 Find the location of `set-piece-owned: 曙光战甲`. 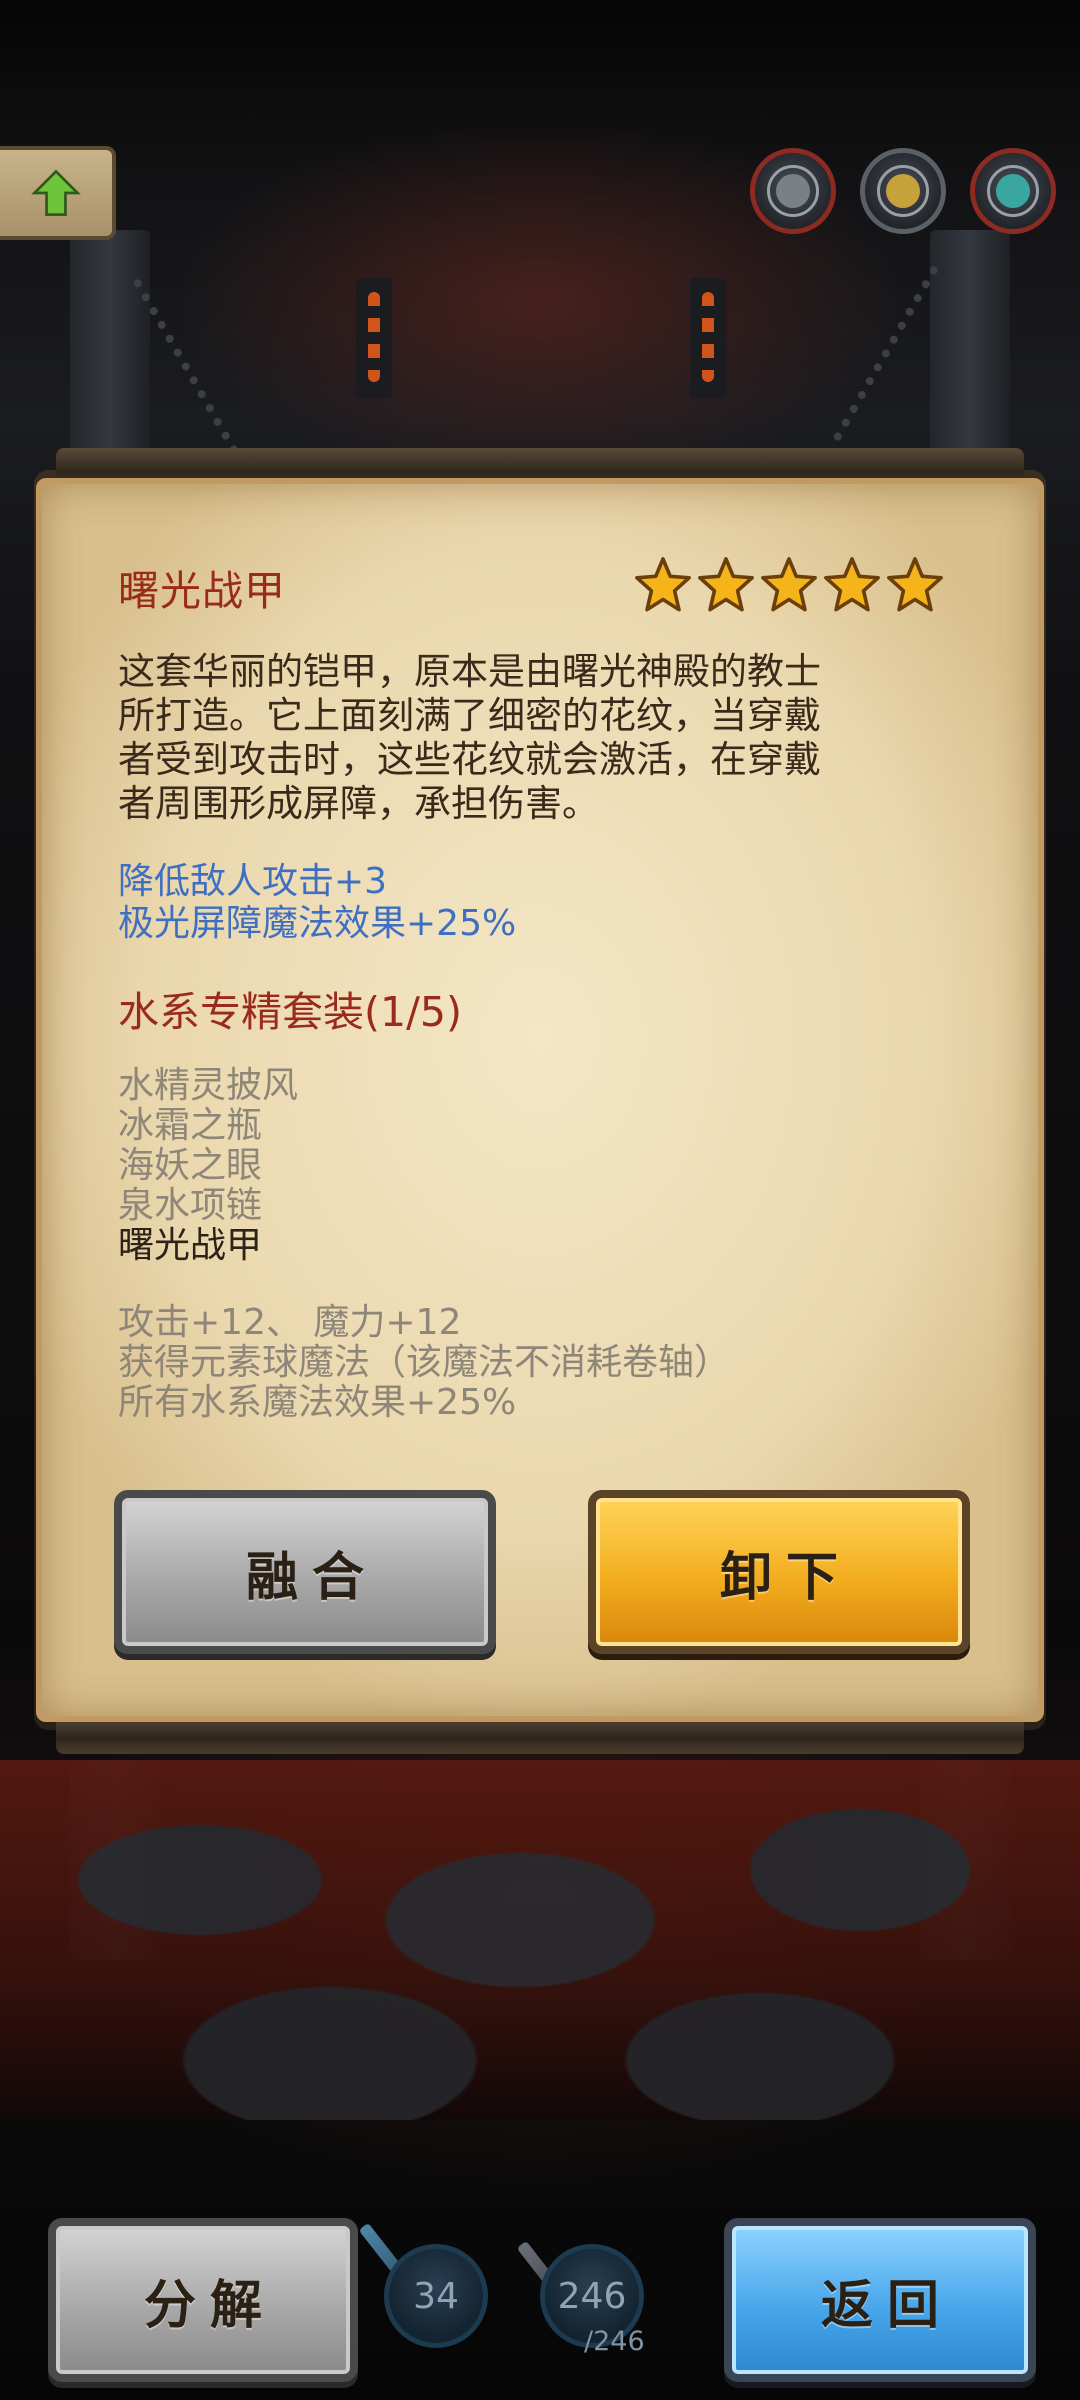

set-piece-owned: 曙光战甲 is located at coordinates (190, 1245).